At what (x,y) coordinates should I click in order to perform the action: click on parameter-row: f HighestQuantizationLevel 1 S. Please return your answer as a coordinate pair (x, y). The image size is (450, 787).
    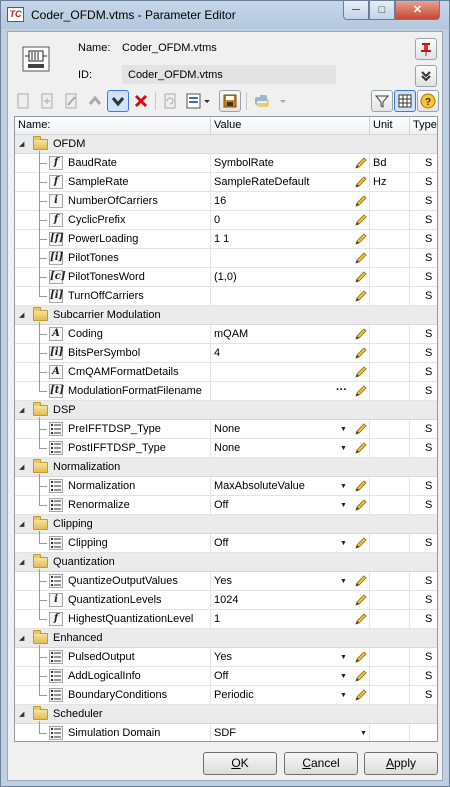
    Looking at the image, I should click on (226, 619).